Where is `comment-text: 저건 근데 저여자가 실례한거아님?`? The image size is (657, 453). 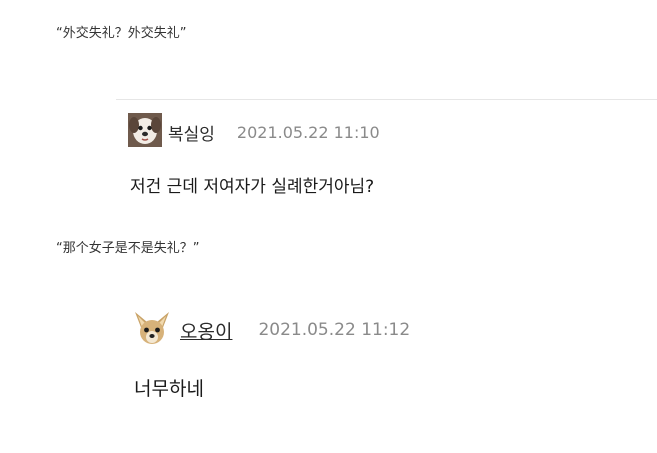
comment-text: 저건 근데 저여자가 실례한거아님? is located at coordinates (252, 187).